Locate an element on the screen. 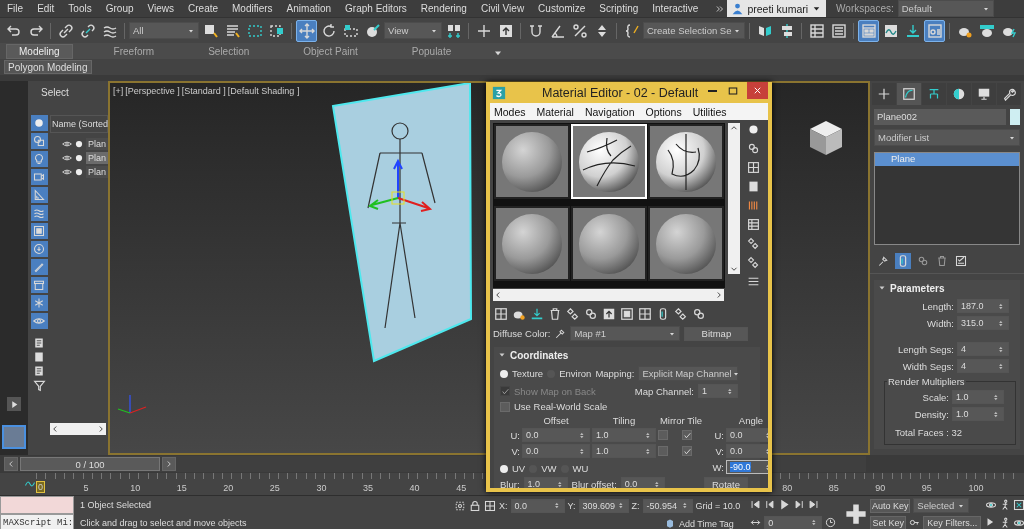 The image size is (1024, 529). number-field: 309.609 is located at coordinates (603, 505).